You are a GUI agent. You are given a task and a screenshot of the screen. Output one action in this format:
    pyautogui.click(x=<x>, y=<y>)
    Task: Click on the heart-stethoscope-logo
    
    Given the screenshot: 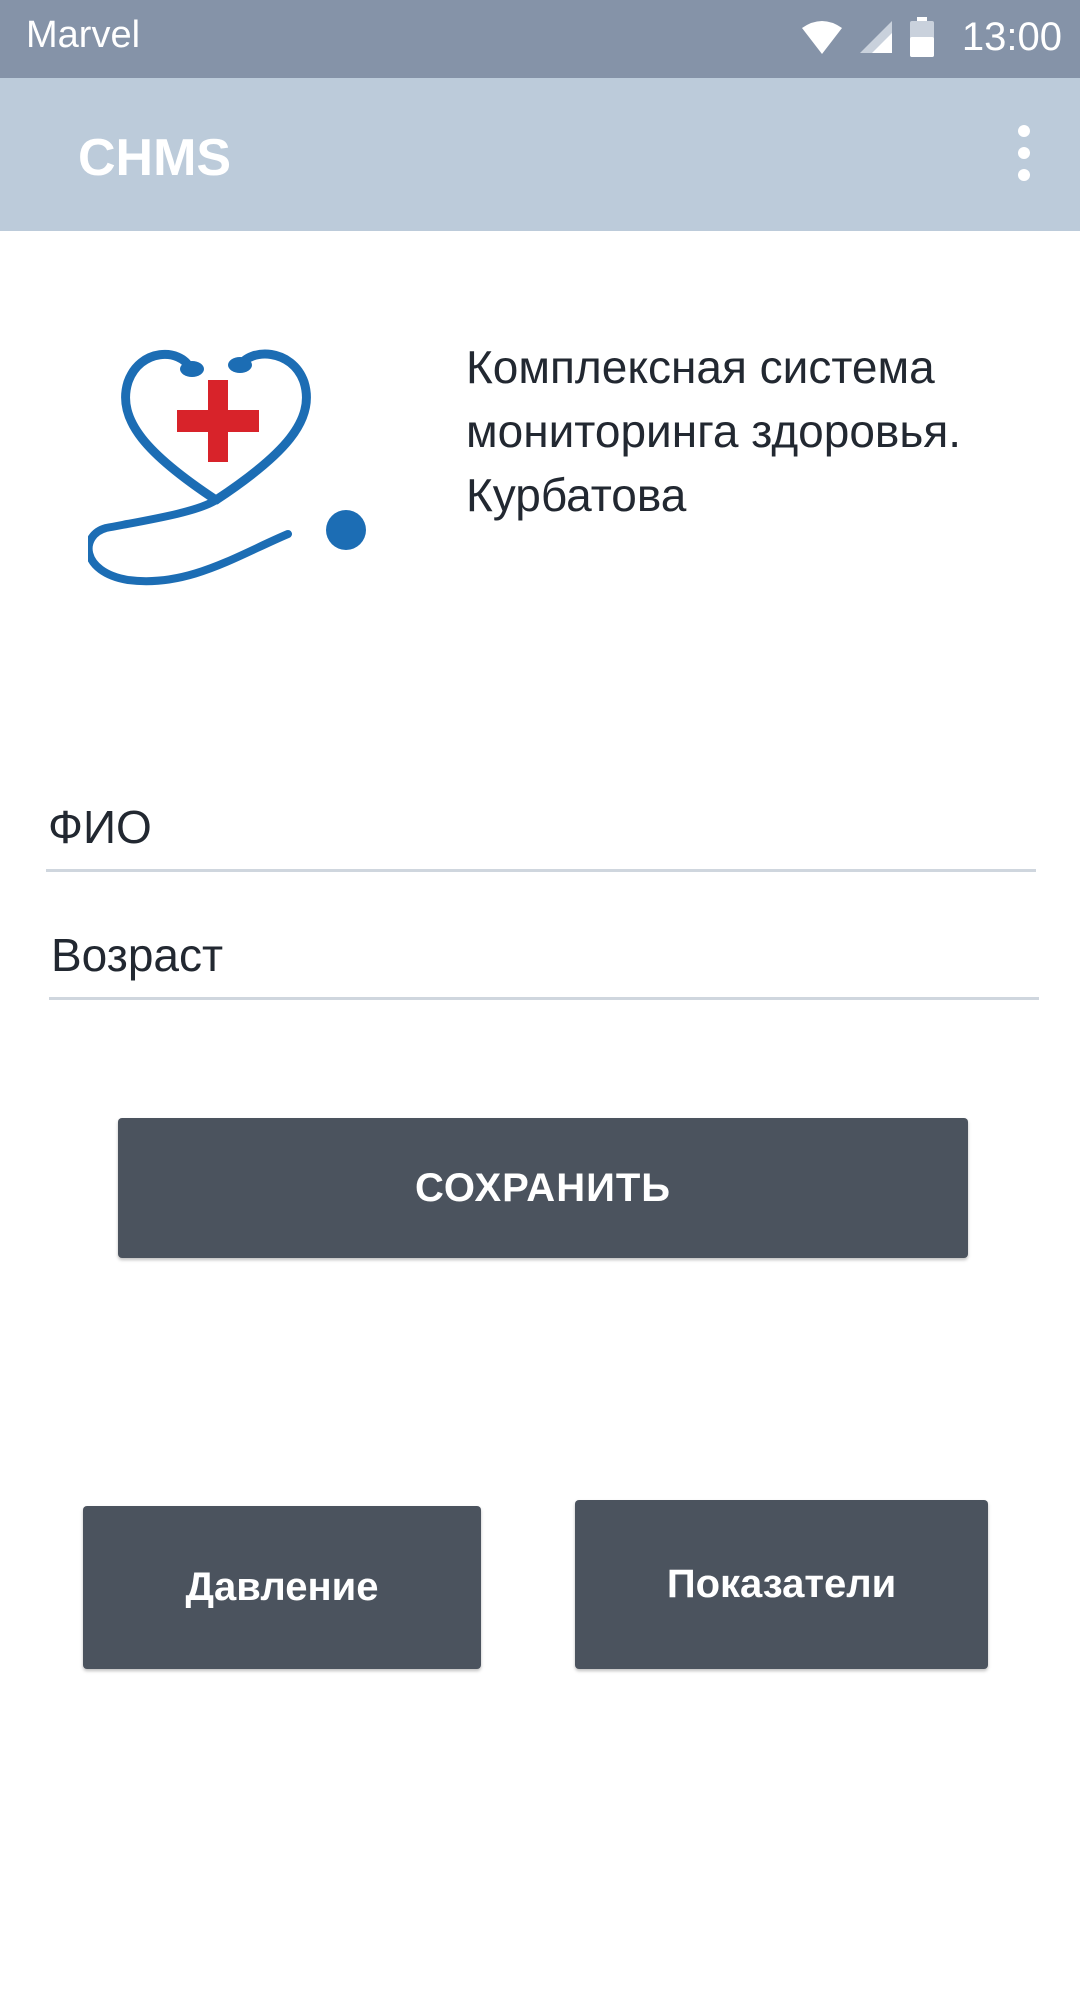 What is the action you would take?
    pyautogui.click(x=231, y=470)
    